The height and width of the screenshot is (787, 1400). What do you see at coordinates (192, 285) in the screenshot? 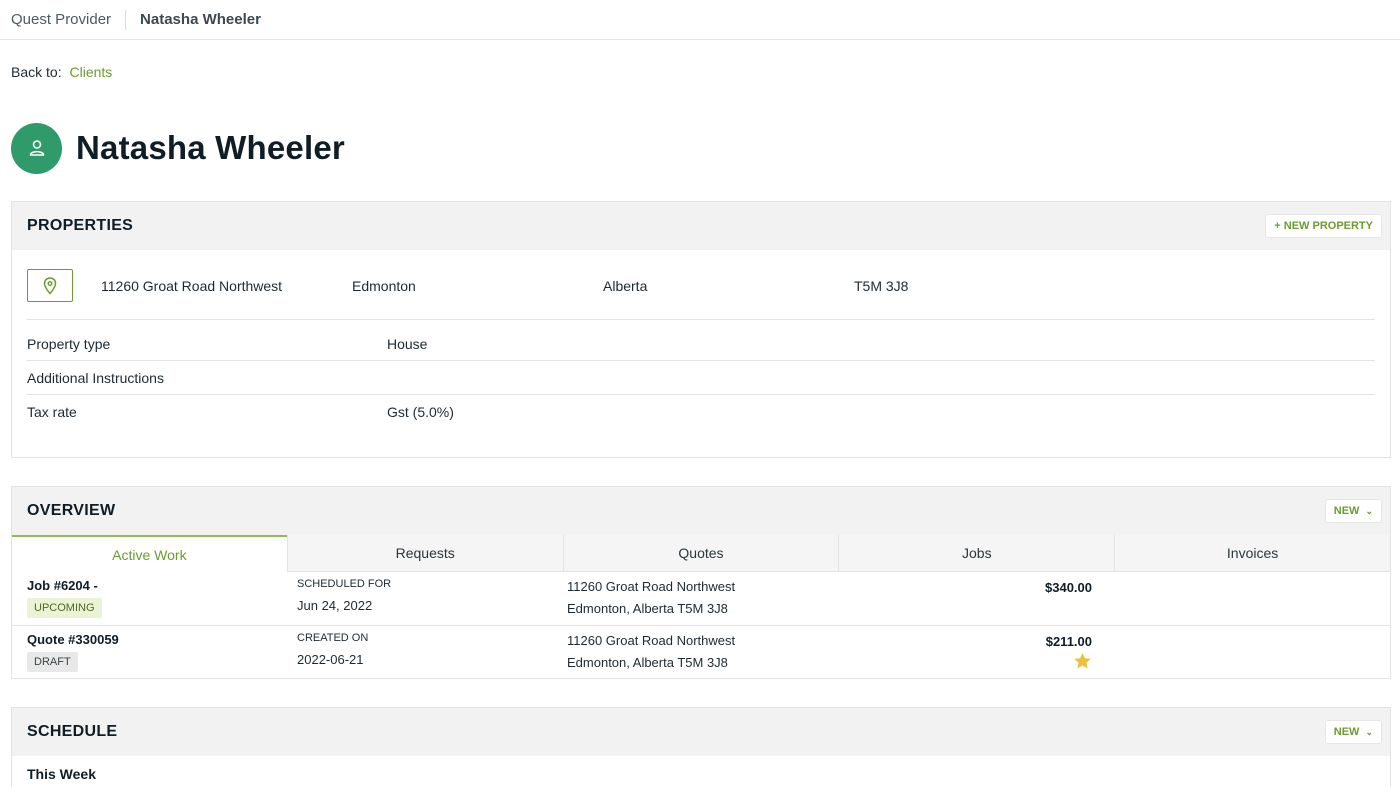
I see `property-street: 11260 Groat Road Northwest` at bounding box center [192, 285].